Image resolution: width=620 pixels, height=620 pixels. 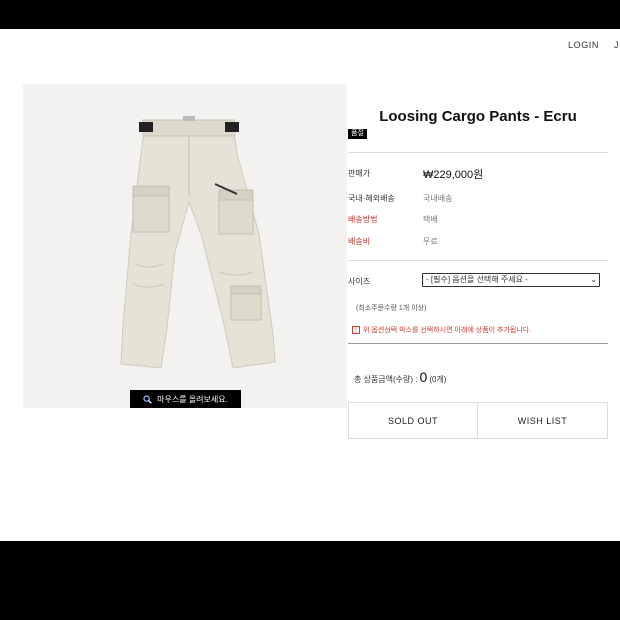 What do you see at coordinates (593, 279) in the screenshot?
I see `chevron-down-icon: ⌄` at bounding box center [593, 279].